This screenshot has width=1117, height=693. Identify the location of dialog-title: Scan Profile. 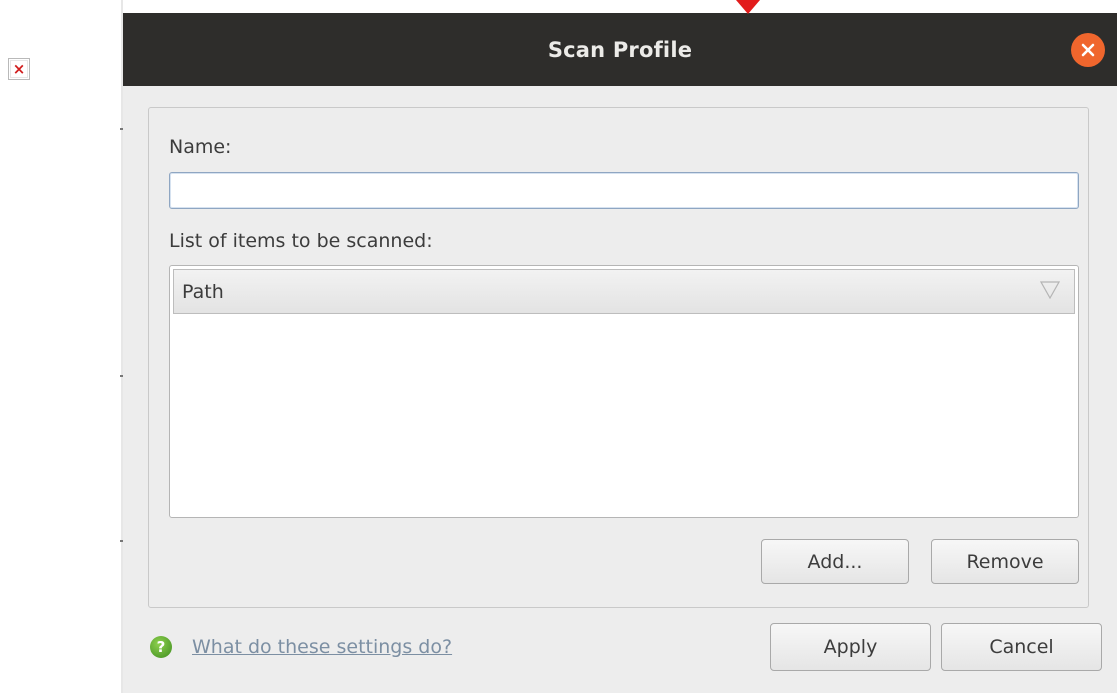
(620, 49).